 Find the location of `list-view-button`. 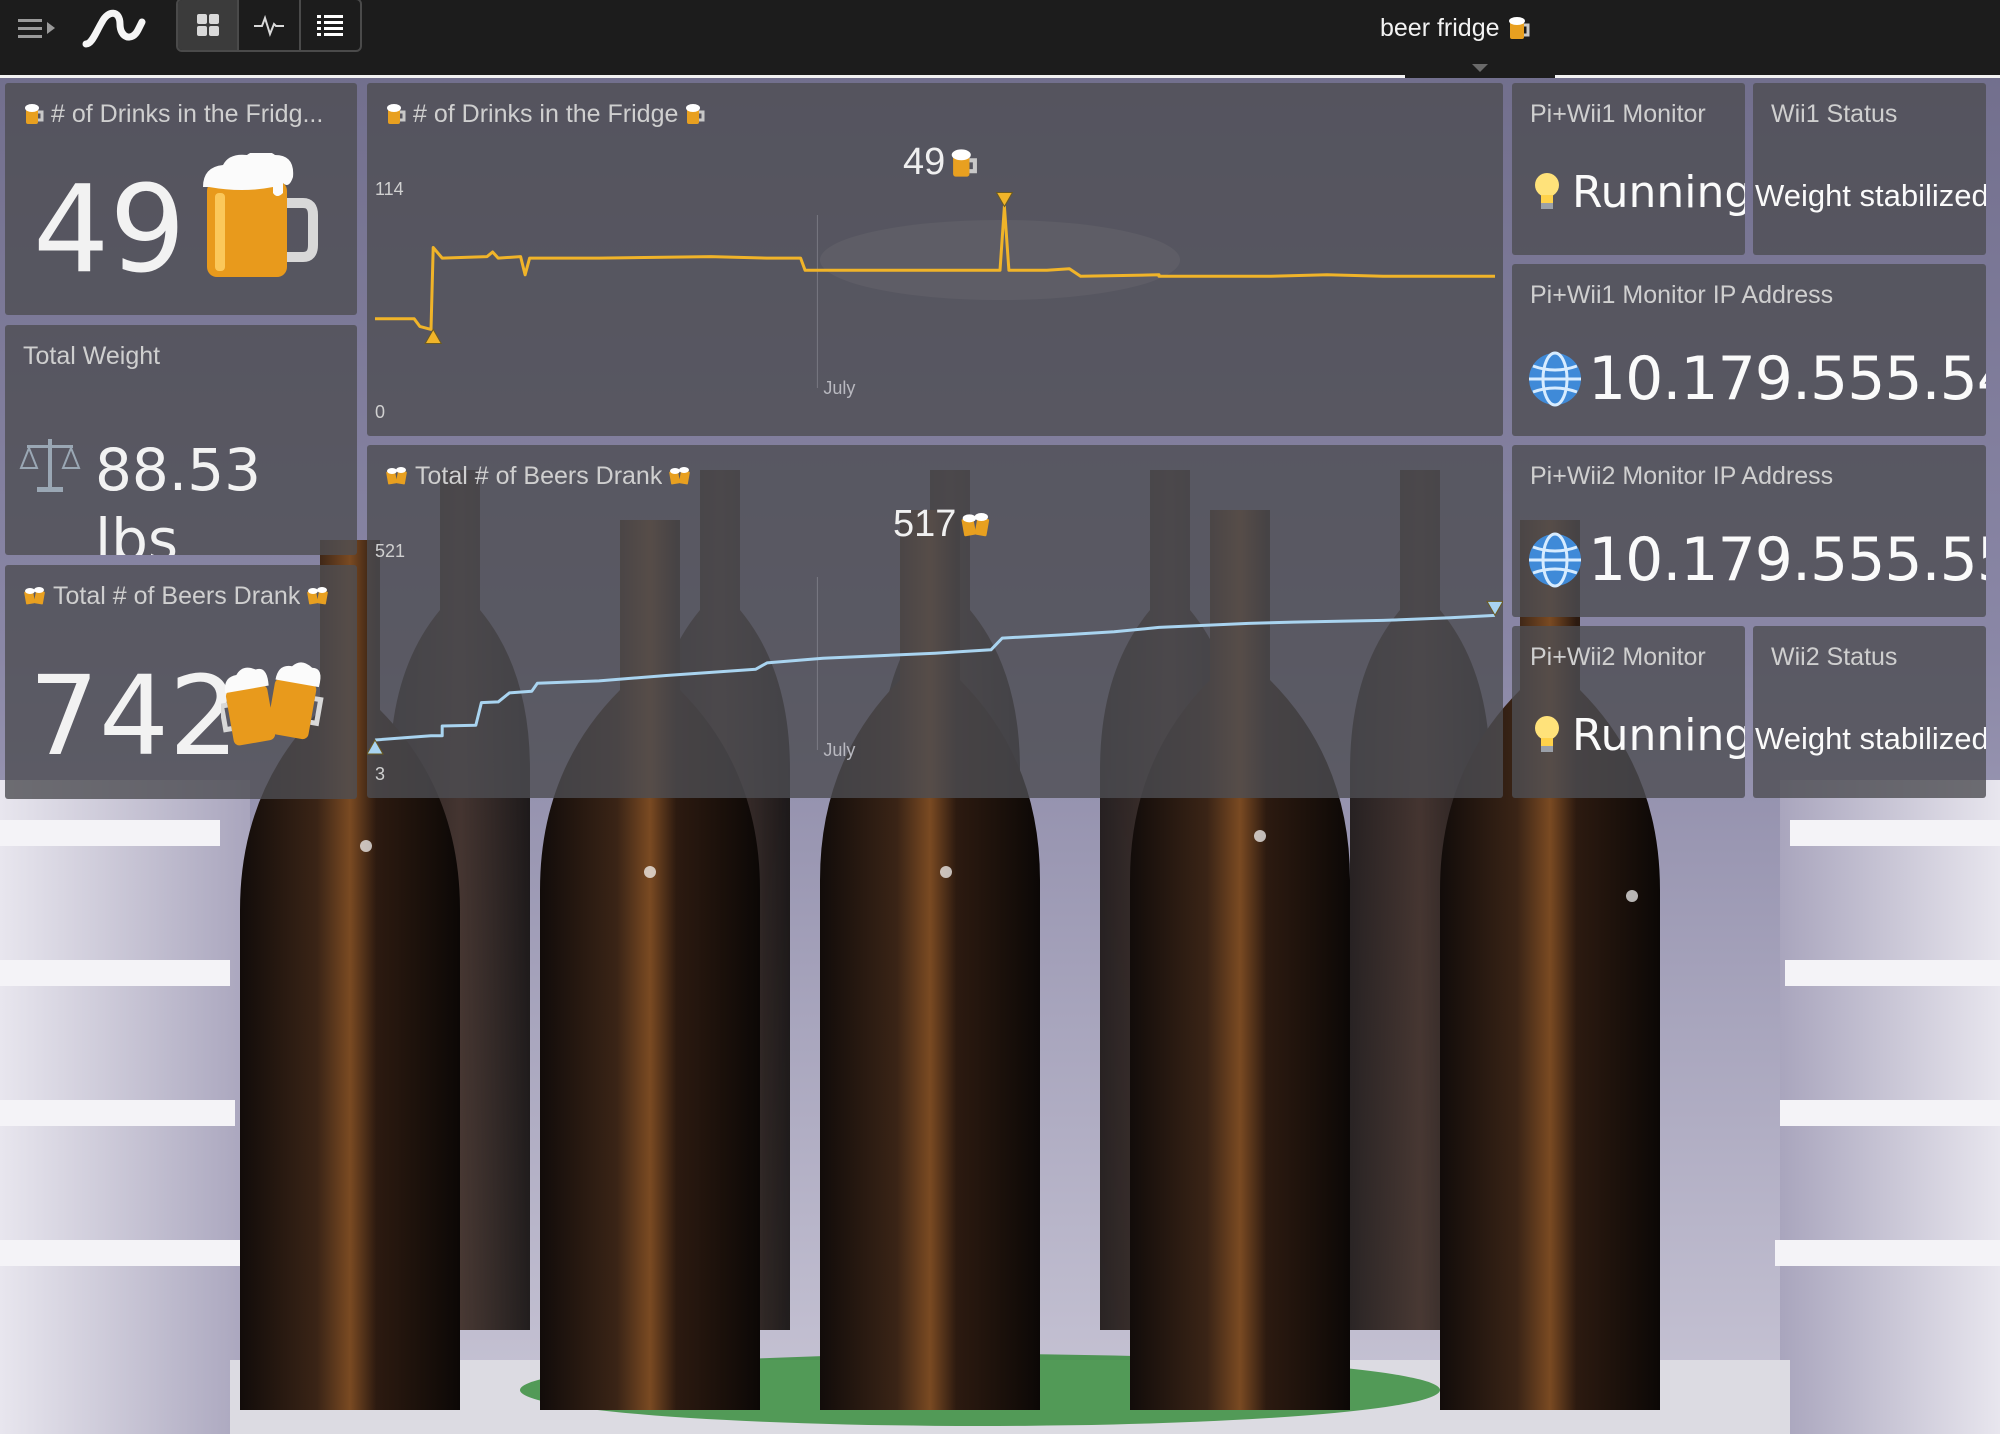

list-view-button is located at coordinates (330, 25).